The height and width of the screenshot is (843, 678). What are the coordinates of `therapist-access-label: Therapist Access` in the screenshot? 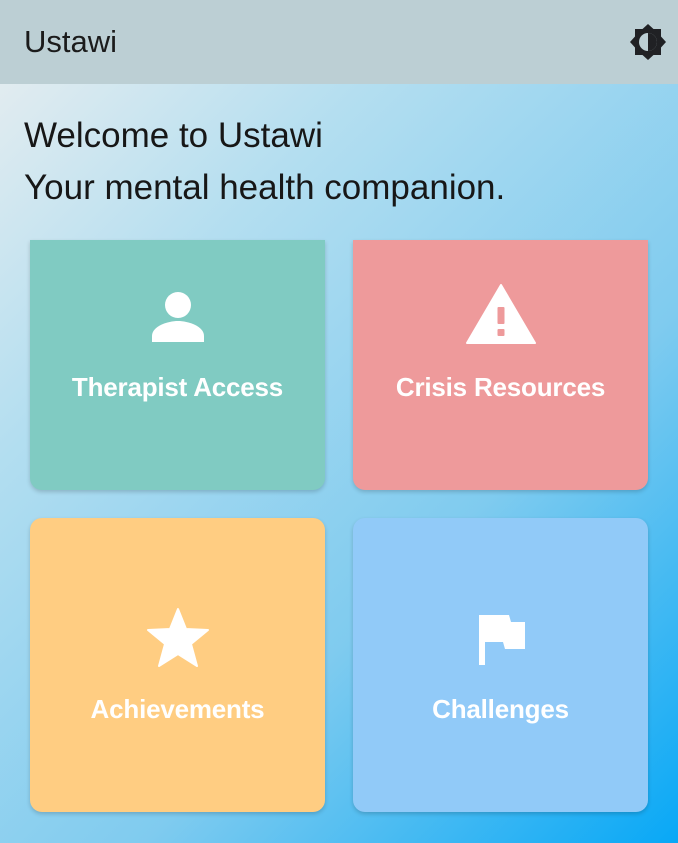 It's located at (177, 387).